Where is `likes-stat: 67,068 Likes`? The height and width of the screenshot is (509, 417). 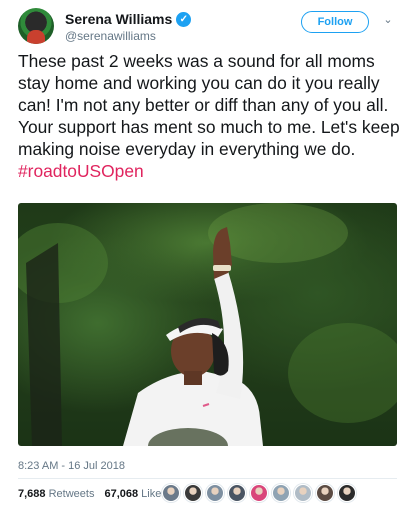 likes-stat: 67,068 Likes is located at coordinates (135, 494).